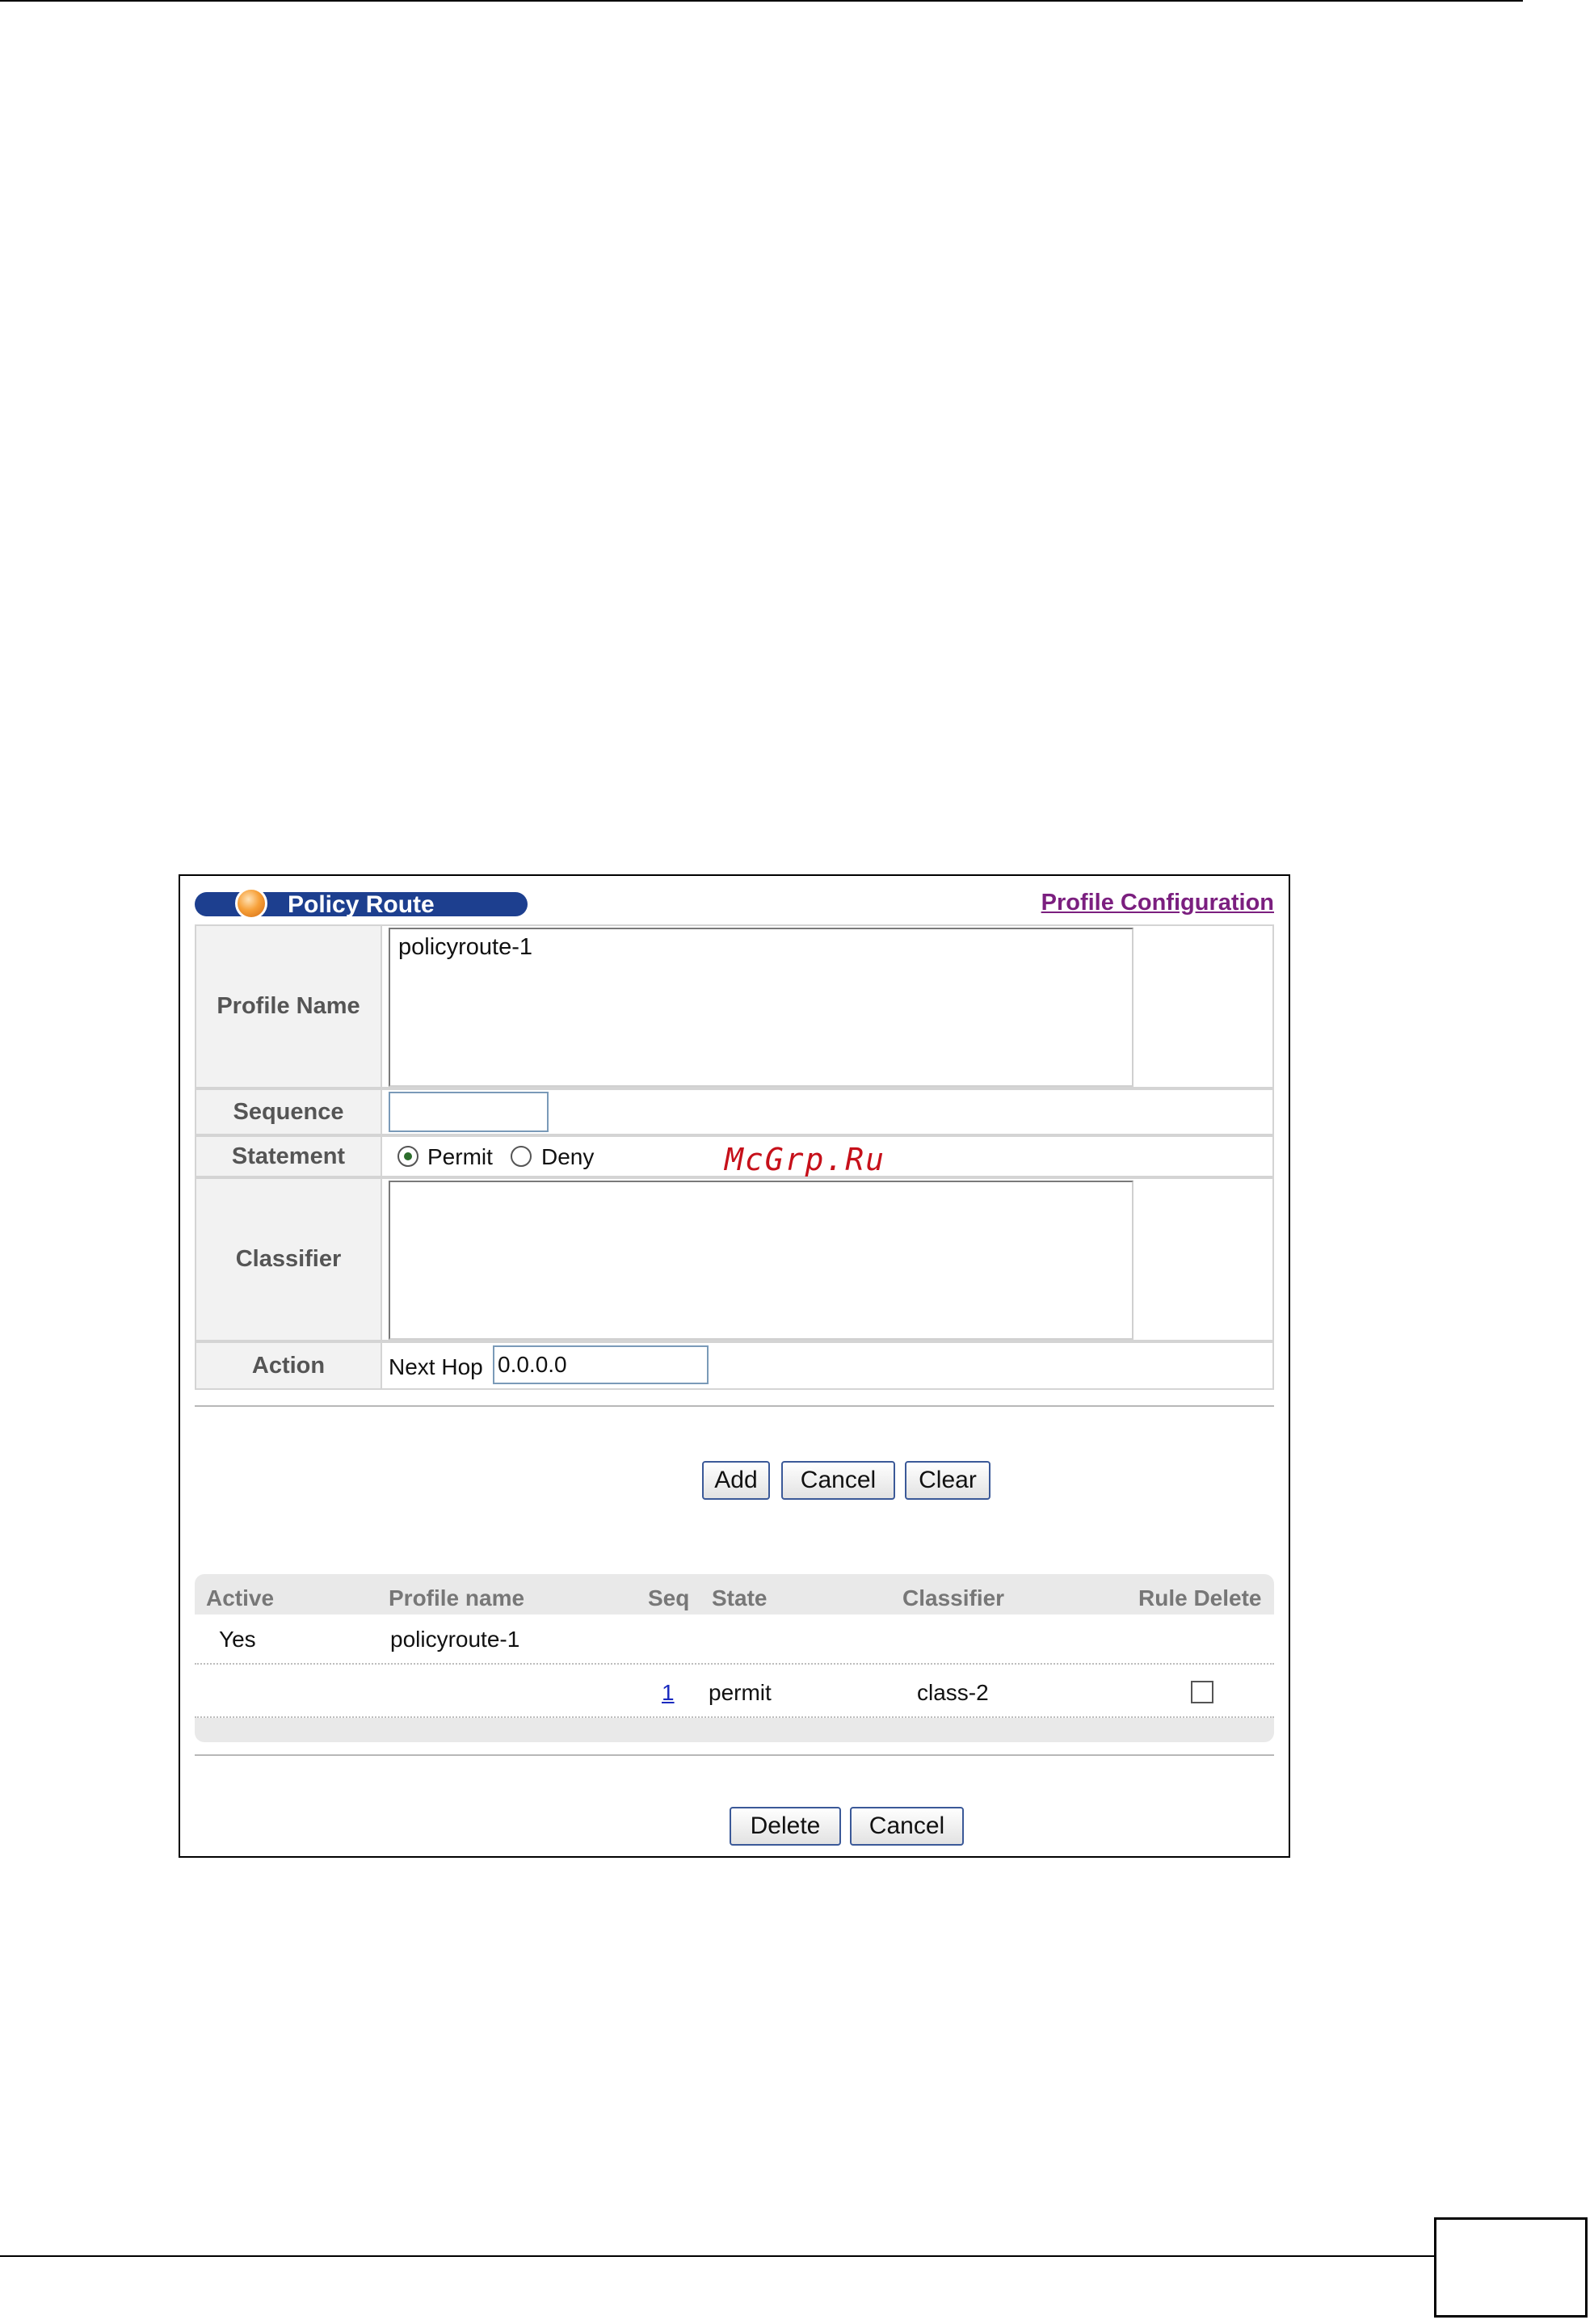 This screenshot has height=2324, width=1594. I want to click on statement-label: Statement, so click(289, 1156).